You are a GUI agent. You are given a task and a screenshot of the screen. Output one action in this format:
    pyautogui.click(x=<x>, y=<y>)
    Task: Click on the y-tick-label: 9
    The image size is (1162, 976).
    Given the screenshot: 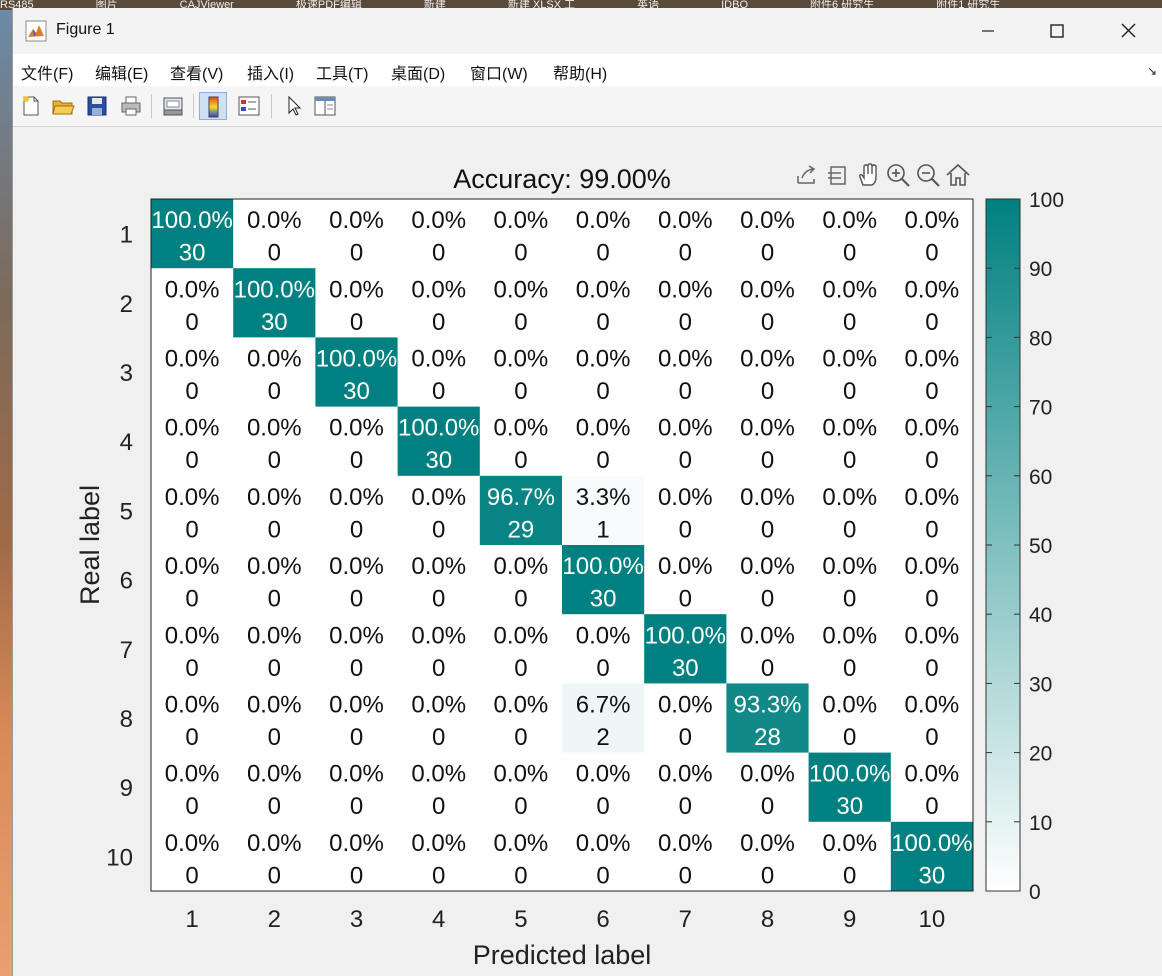 What is the action you would take?
    pyautogui.click(x=126, y=788)
    